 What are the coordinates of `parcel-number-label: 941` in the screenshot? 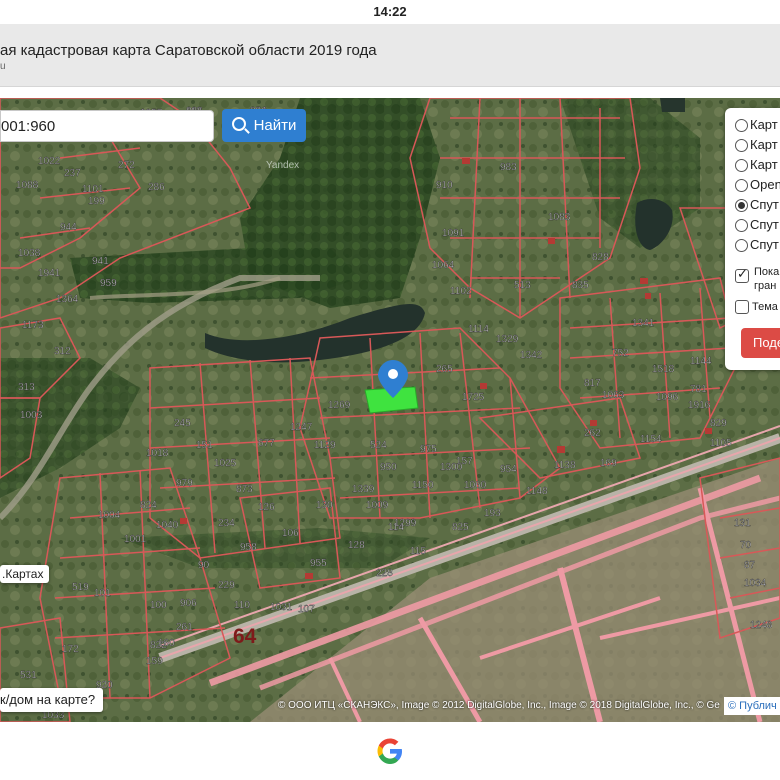 It's located at (100, 261).